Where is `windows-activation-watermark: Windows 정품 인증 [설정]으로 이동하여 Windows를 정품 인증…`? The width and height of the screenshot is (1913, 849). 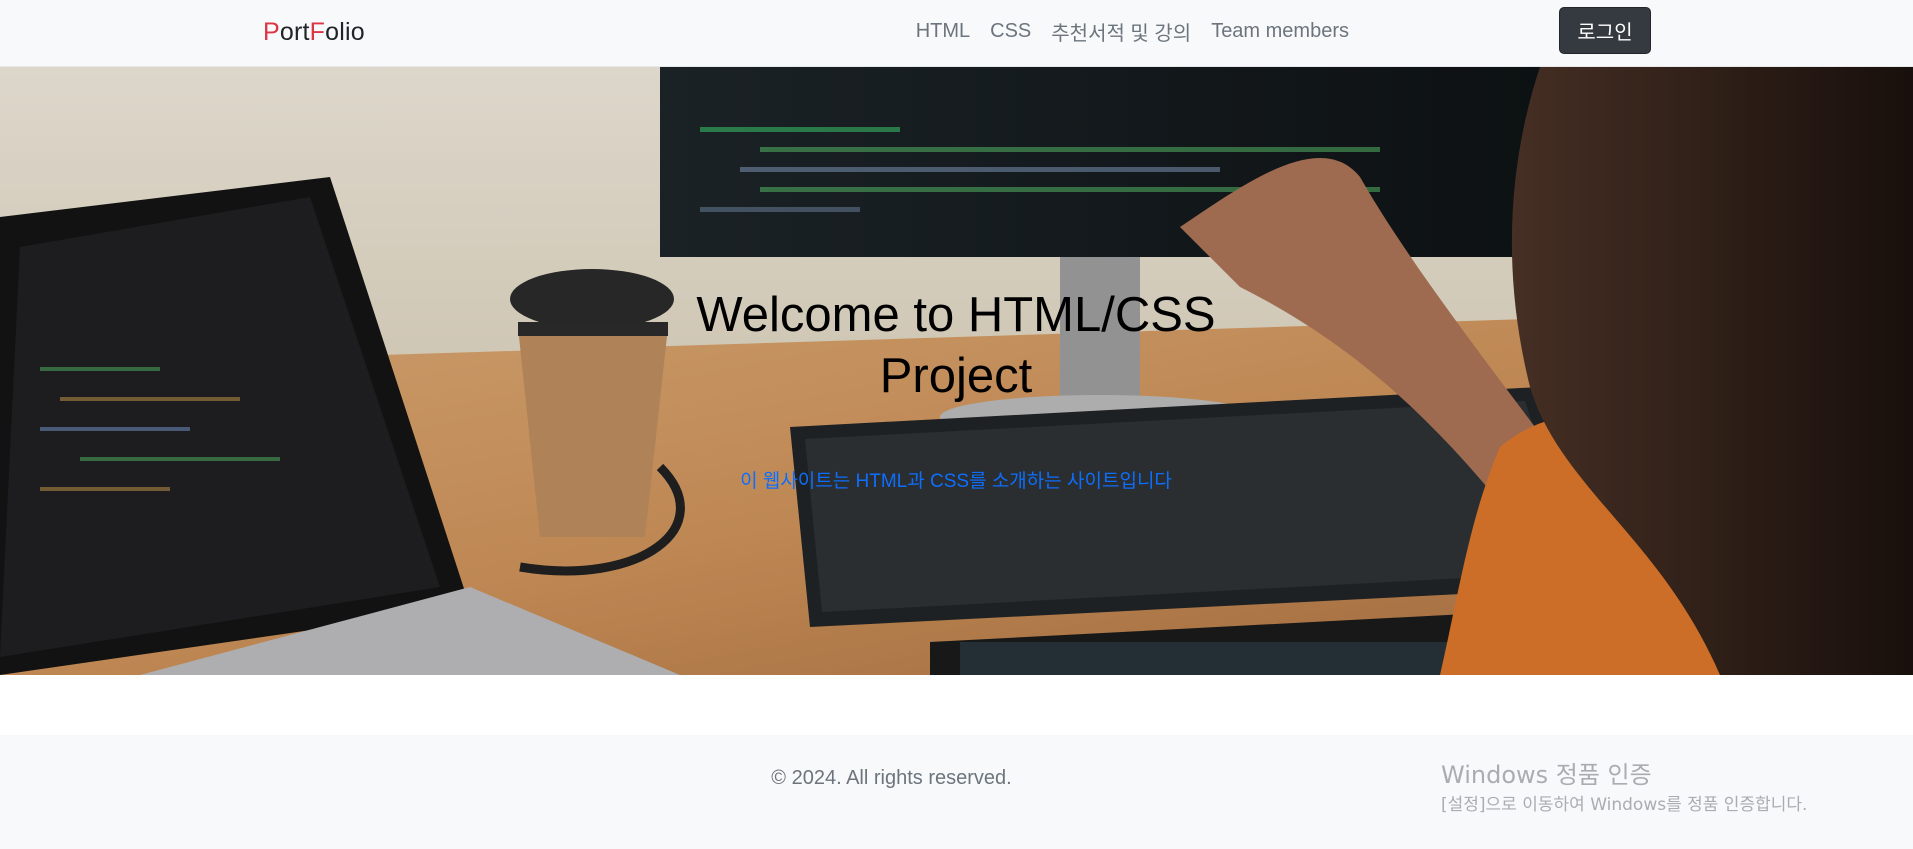
windows-activation-watermark: Windows 정품 인증 [설정]으로 이동하여 Windows를 정품 인증… is located at coordinates (1624, 788).